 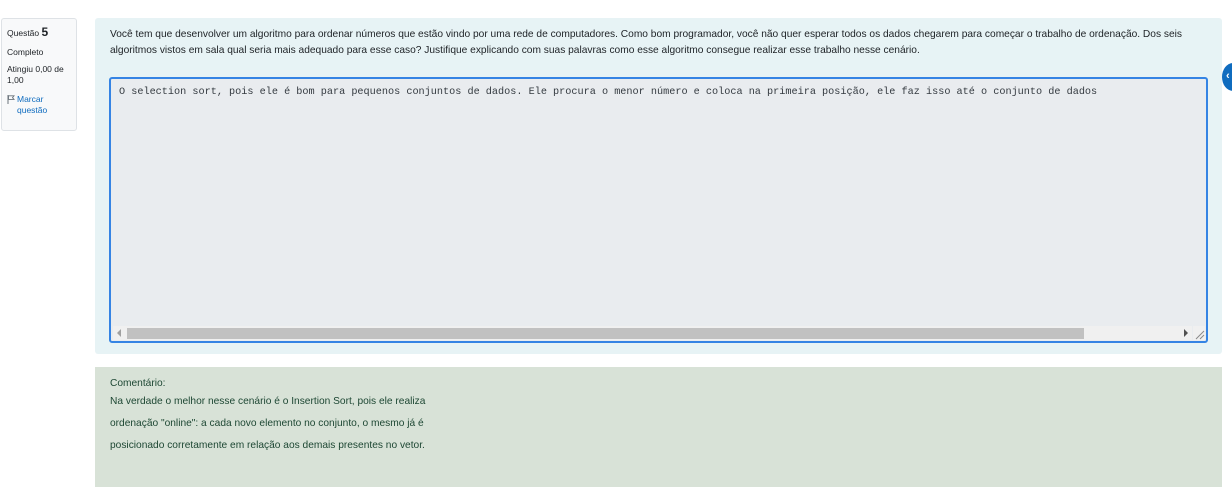 What do you see at coordinates (23, 33) in the screenshot?
I see `question-label: Questão` at bounding box center [23, 33].